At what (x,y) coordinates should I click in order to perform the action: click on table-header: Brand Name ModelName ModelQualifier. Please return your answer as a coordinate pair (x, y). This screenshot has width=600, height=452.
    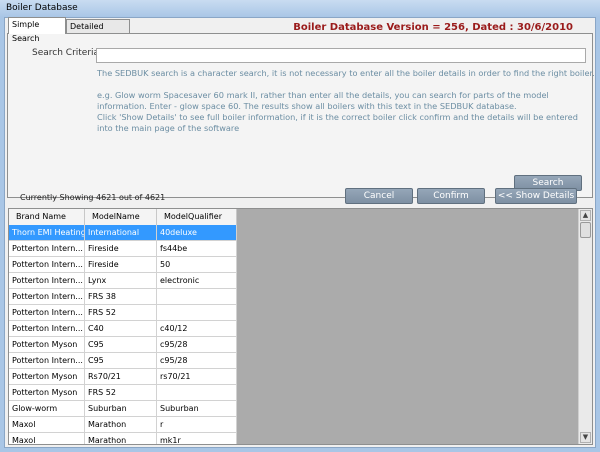
    Looking at the image, I should click on (123, 217).